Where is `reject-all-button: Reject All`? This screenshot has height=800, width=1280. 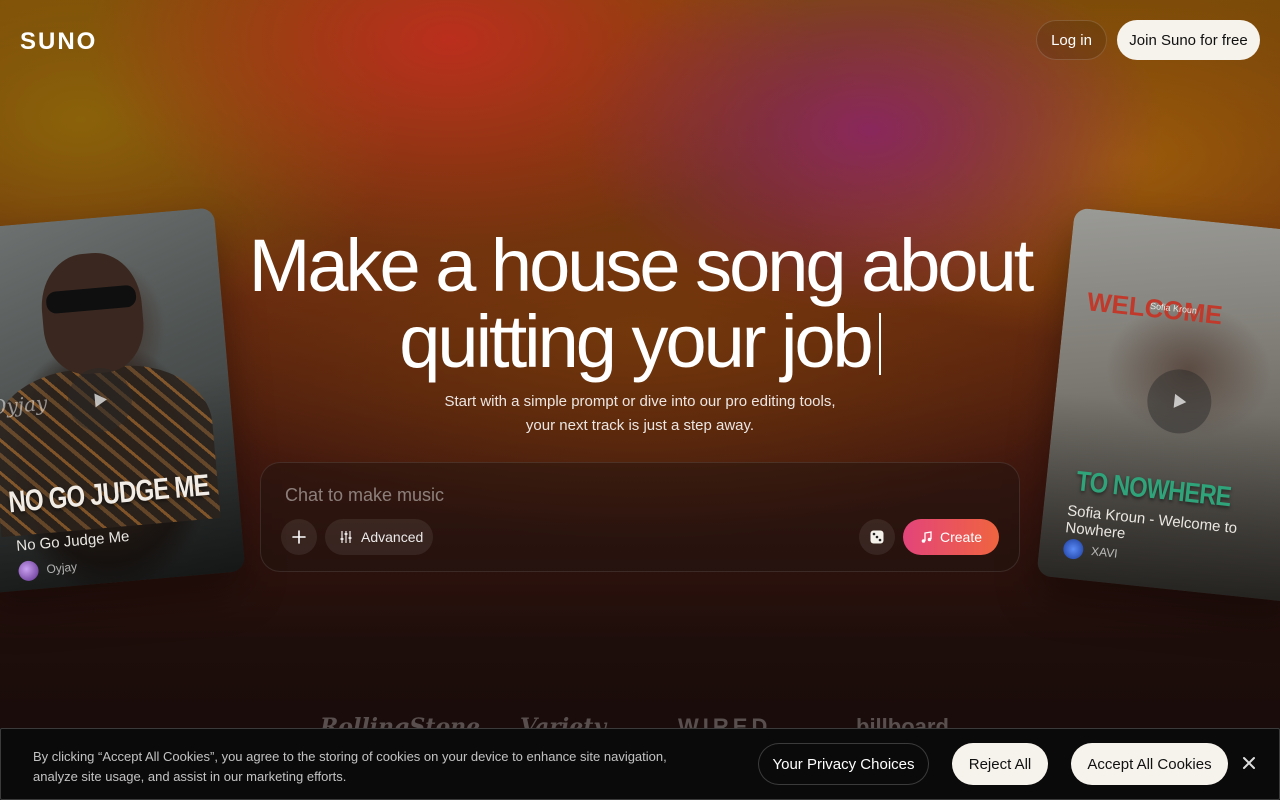
reject-all-button: Reject All is located at coordinates (1000, 764).